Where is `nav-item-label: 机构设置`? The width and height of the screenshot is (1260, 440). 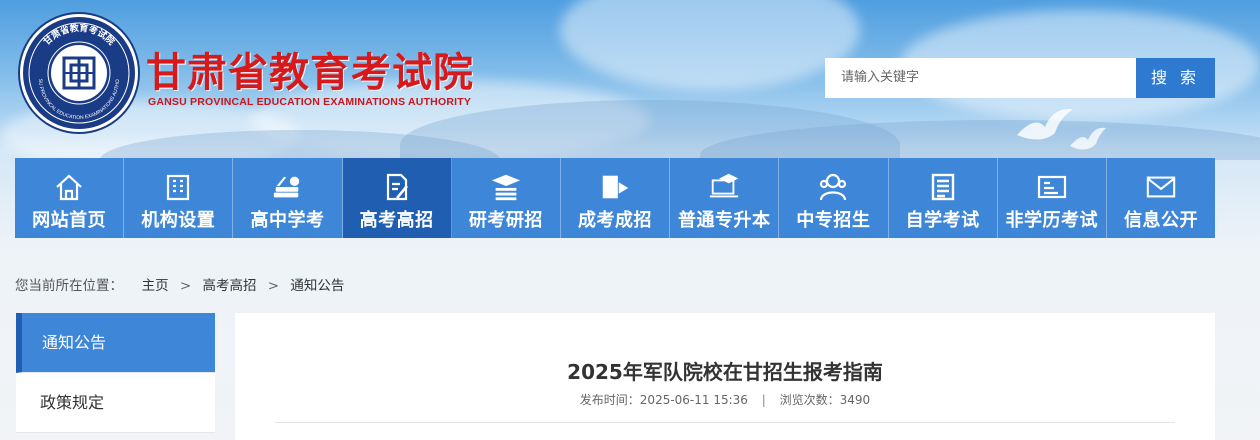 nav-item-label: 机构设置 is located at coordinates (178, 220).